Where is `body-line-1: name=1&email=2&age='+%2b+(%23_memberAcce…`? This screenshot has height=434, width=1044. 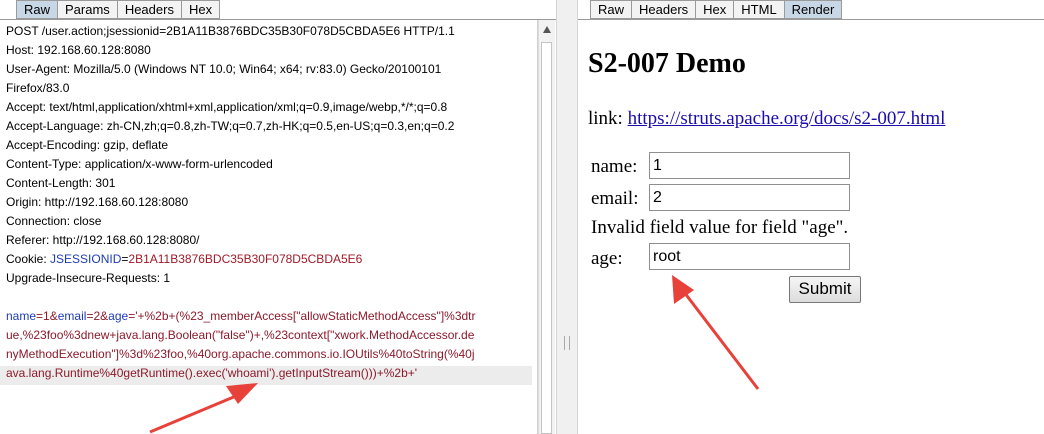 body-line-1: name=1&email=2&age='+%2b+(%23_memberAcce… is located at coordinates (269, 318).